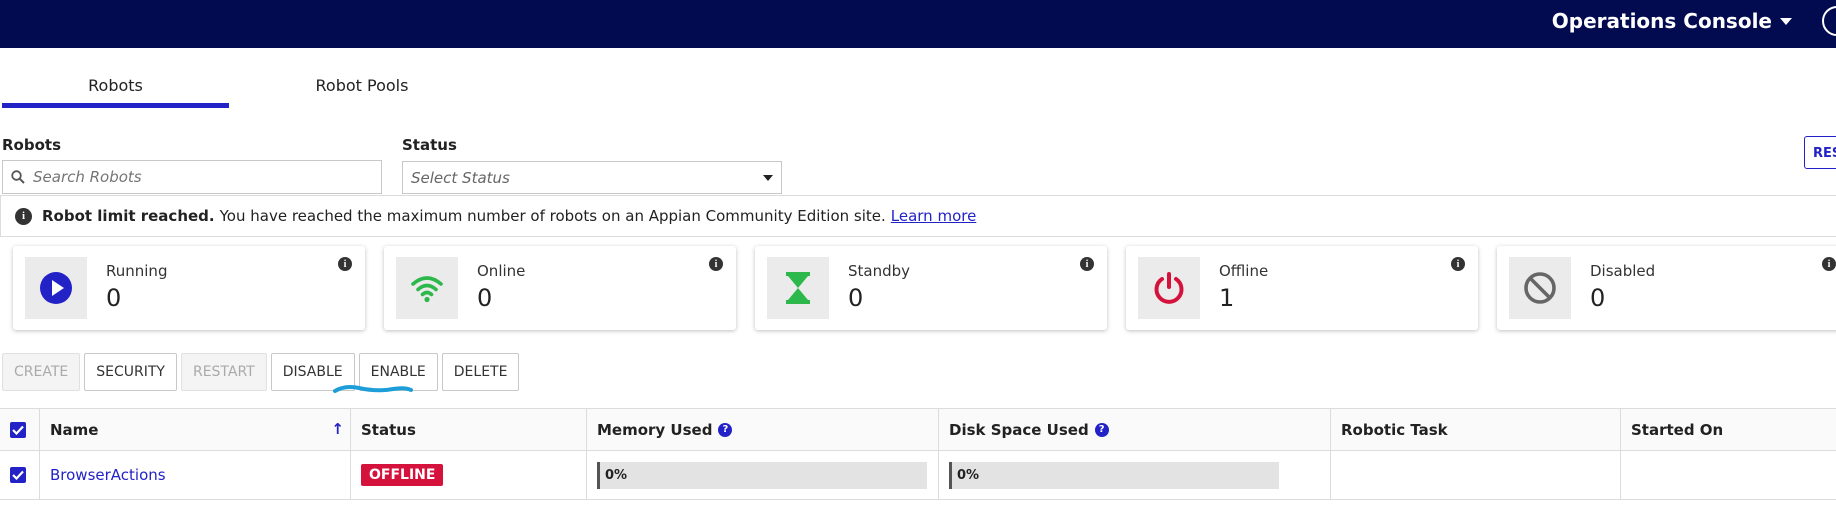  I want to click on robots-filter-label: Robots, so click(31, 145).